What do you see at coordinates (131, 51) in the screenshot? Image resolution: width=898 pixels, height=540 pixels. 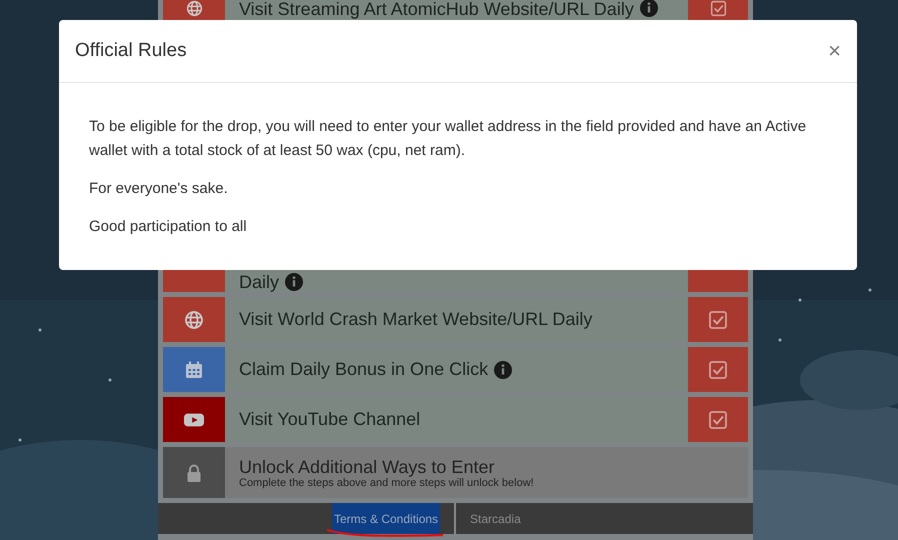 I see `dialog-title: Official Rules` at bounding box center [131, 51].